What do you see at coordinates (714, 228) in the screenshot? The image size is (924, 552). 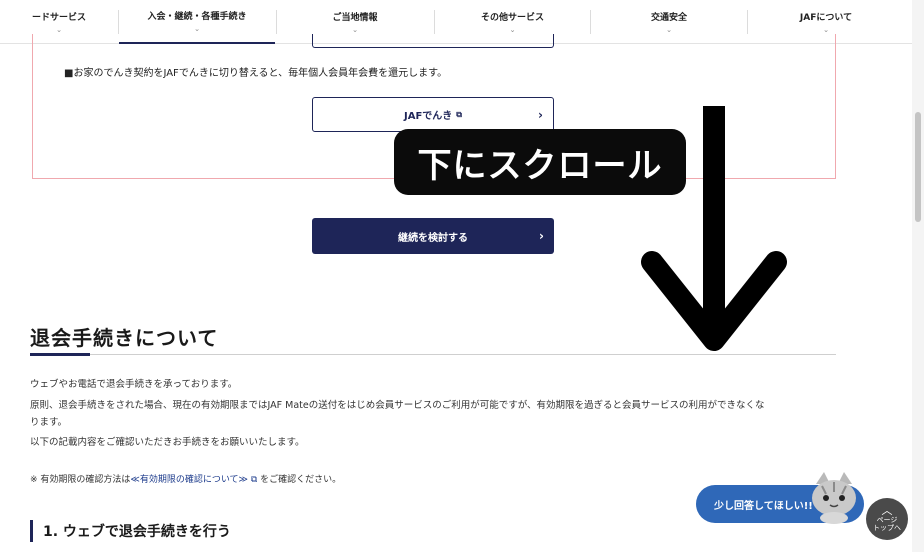 I see `down-arrow-icon` at bounding box center [714, 228].